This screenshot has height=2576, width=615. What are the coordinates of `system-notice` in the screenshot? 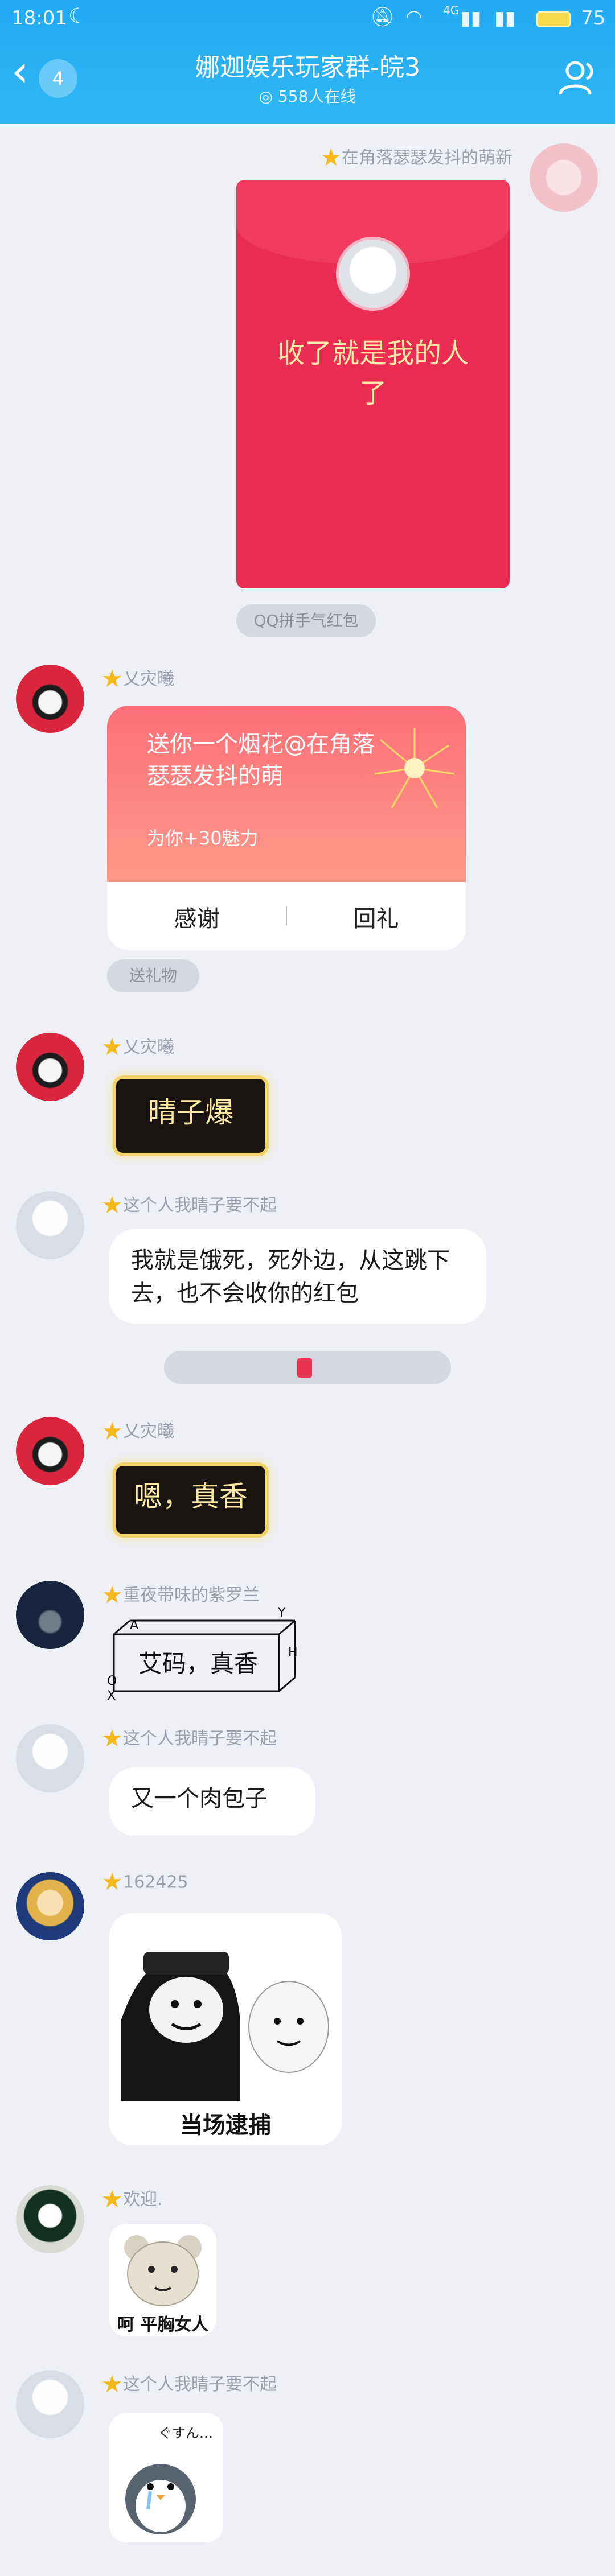 It's located at (307, 1367).